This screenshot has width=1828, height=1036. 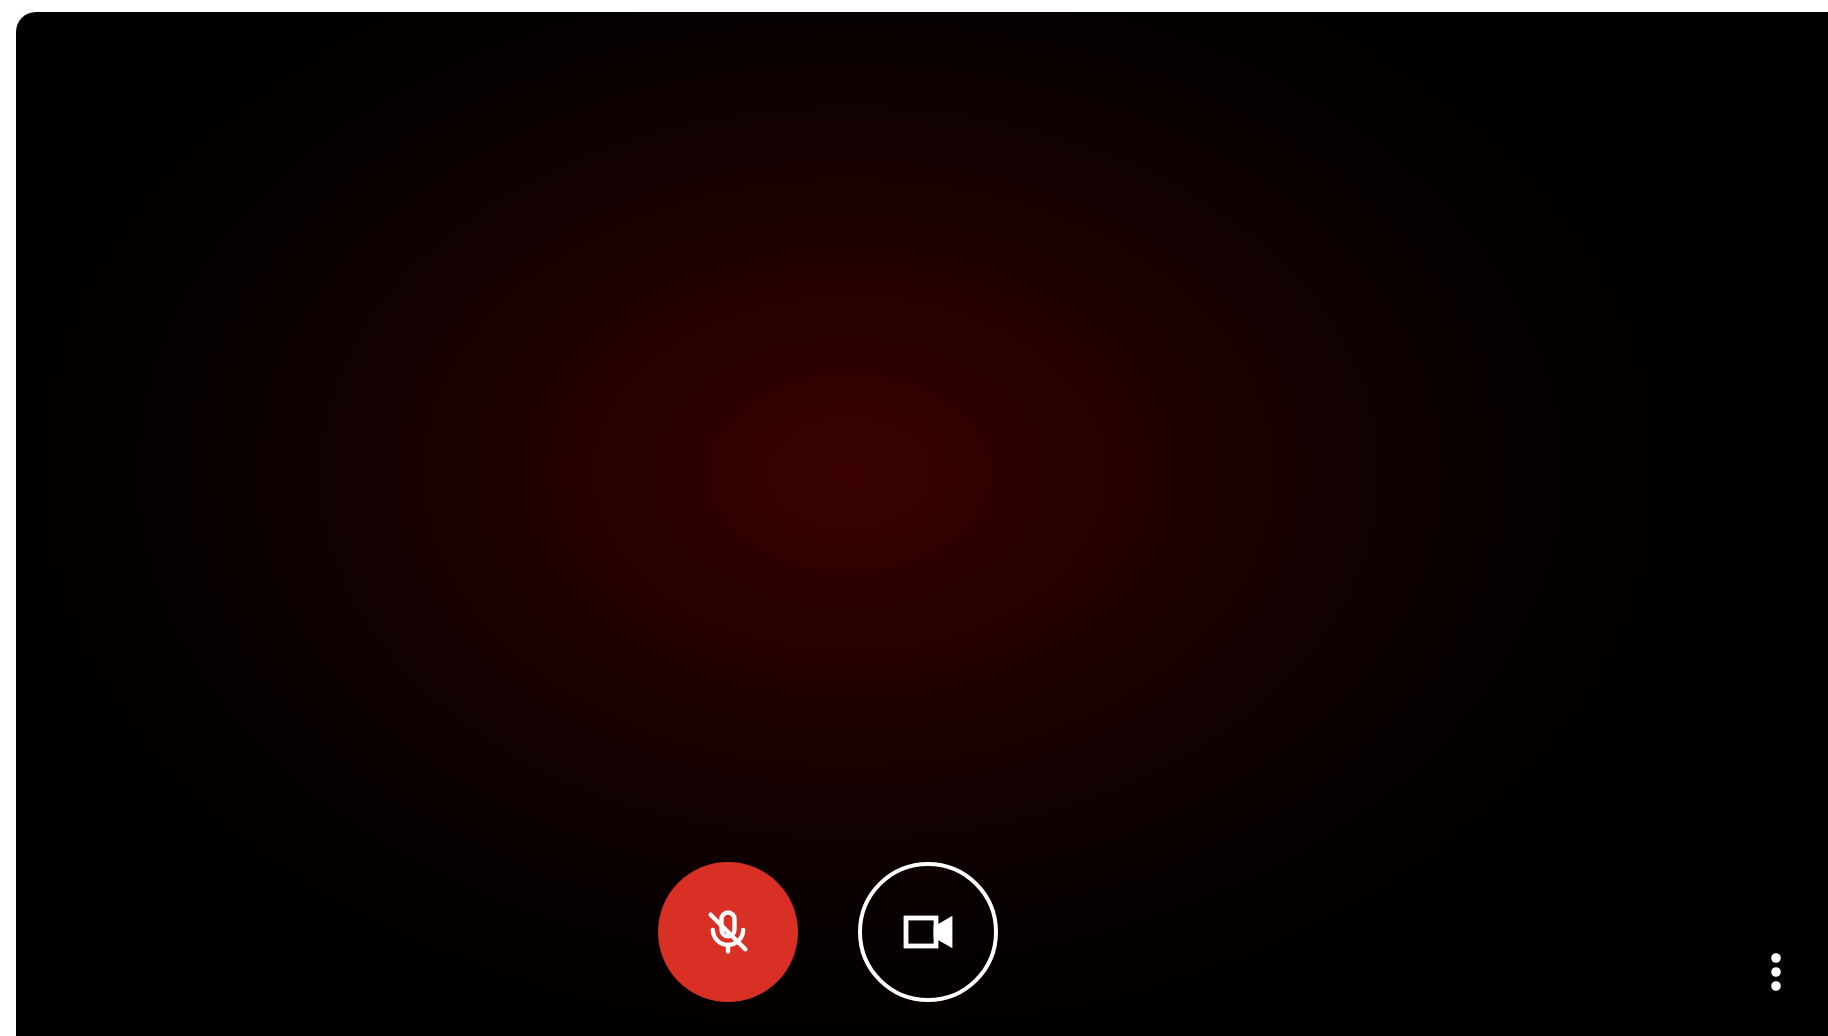 I want to click on more-vertical-icon, so click(x=1776, y=972).